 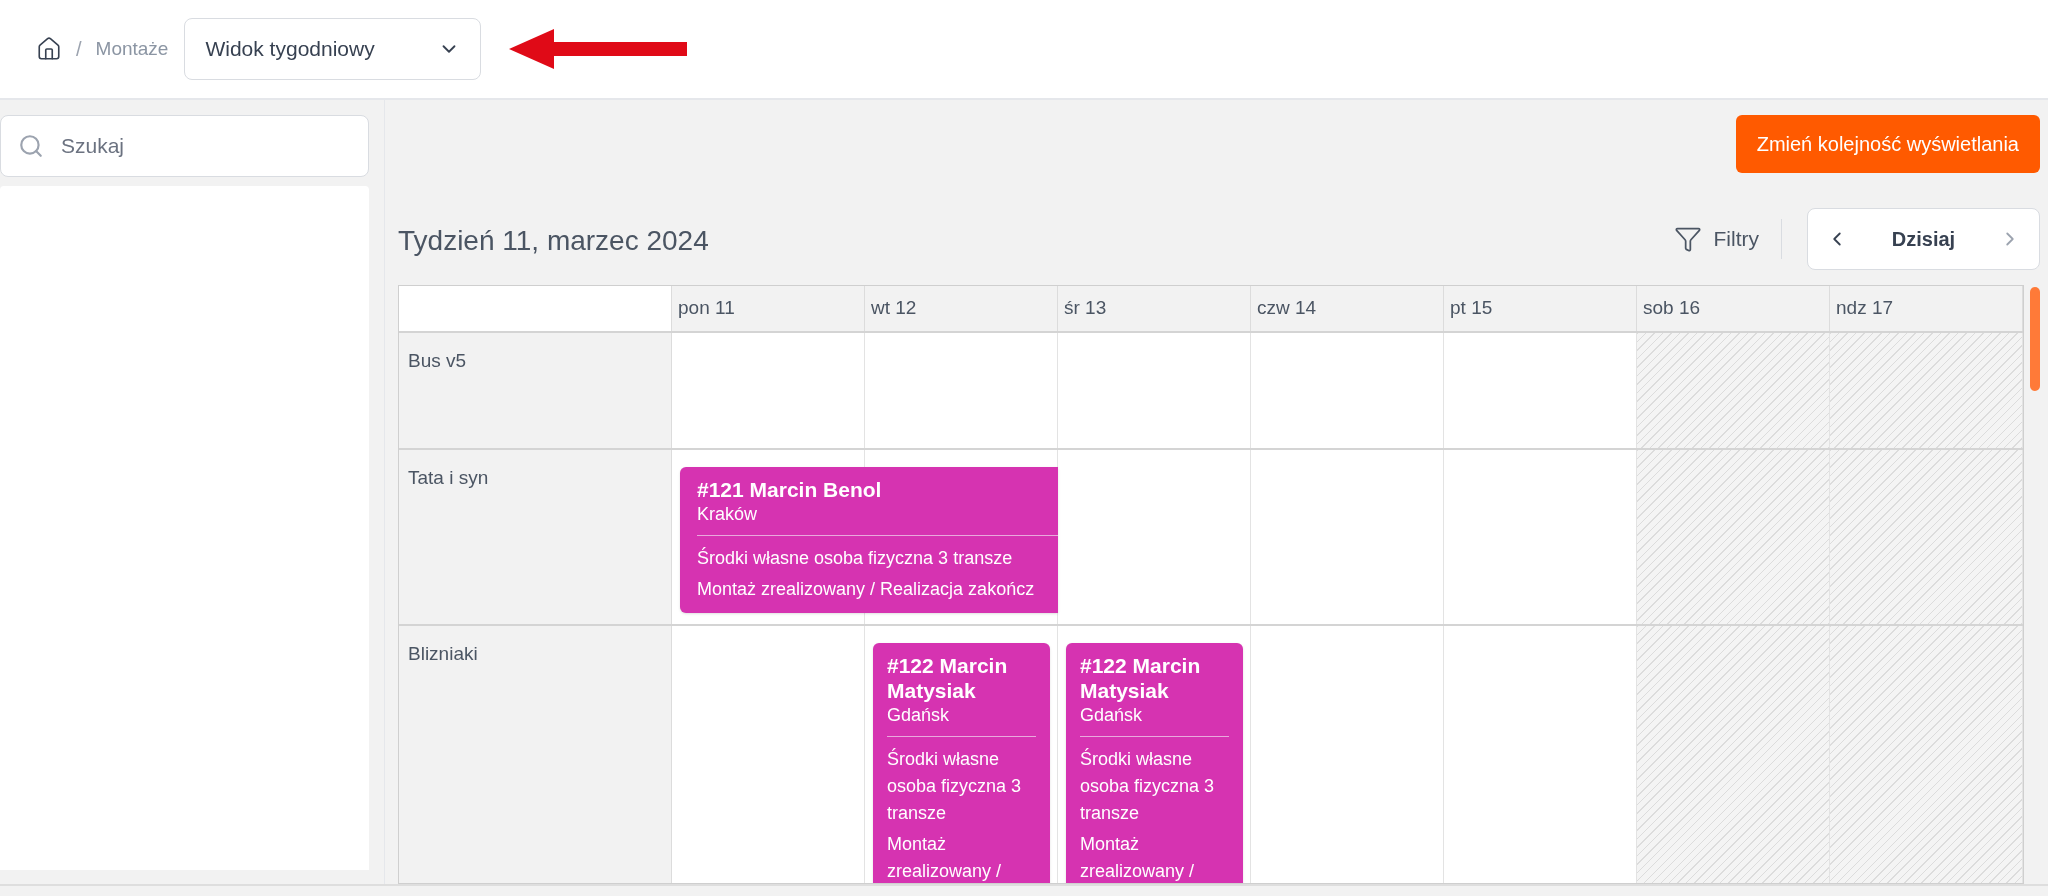 I want to click on search-icon, so click(x=31, y=146).